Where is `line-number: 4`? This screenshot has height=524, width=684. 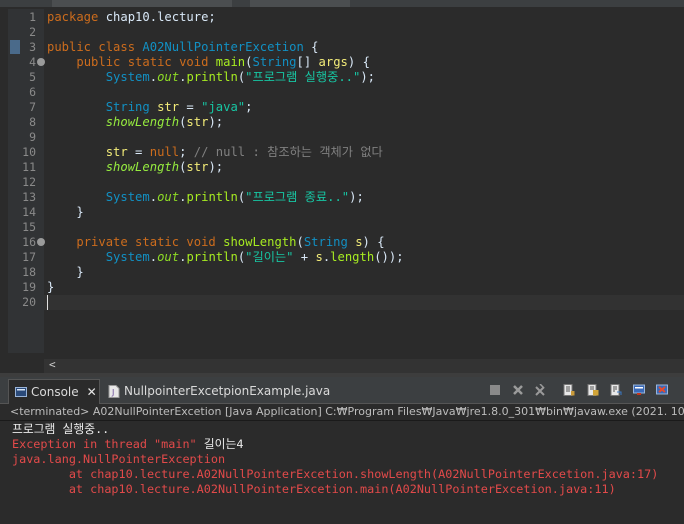
line-number: 4 is located at coordinates (32, 62).